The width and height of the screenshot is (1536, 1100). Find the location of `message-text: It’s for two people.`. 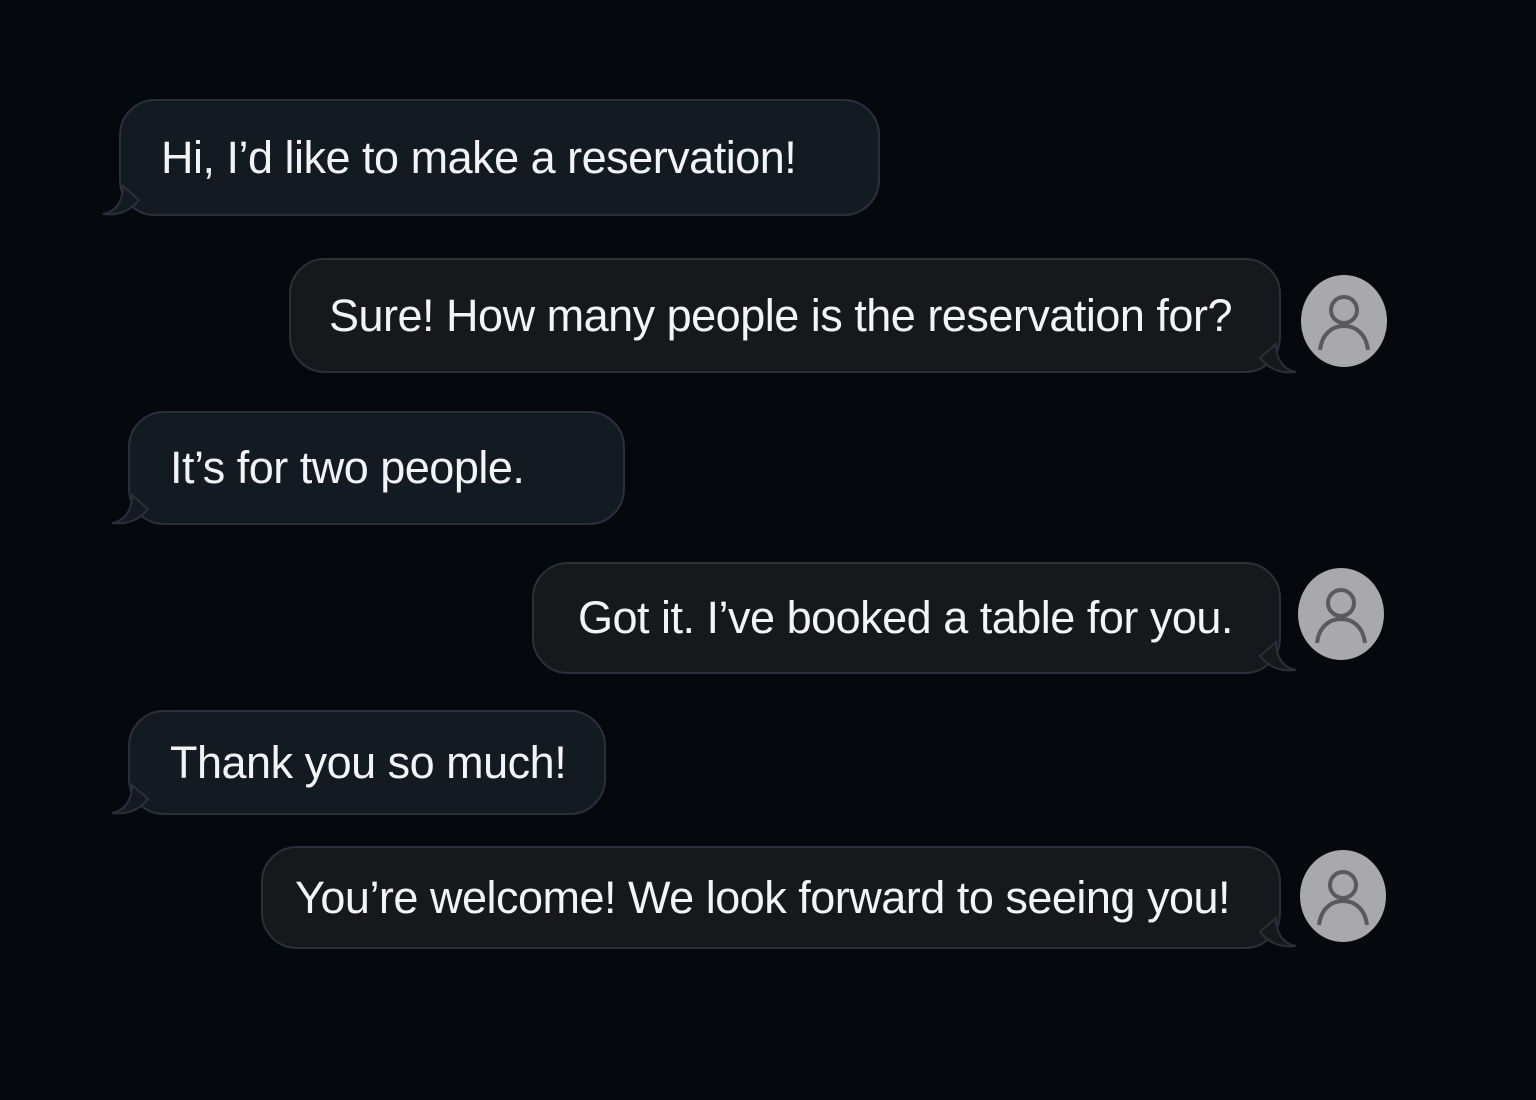

message-text: It’s for two people. is located at coordinates (347, 467).